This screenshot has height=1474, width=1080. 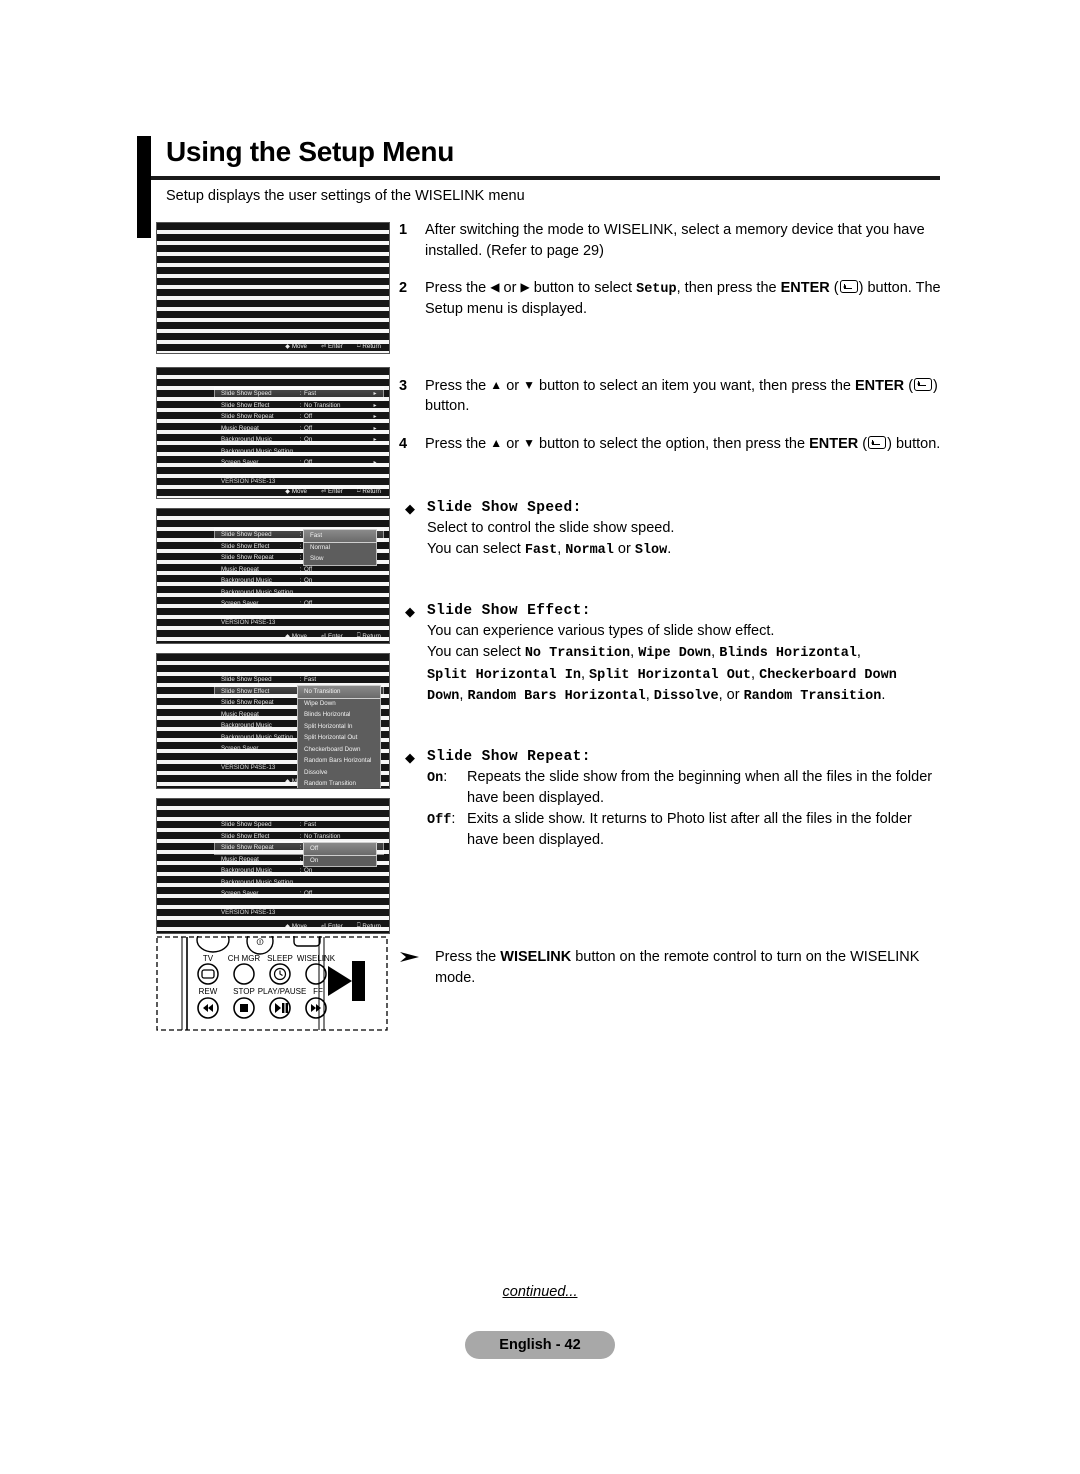 I want to click on remote-label-wiselink: WISELINK, so click(x=316, y=958).